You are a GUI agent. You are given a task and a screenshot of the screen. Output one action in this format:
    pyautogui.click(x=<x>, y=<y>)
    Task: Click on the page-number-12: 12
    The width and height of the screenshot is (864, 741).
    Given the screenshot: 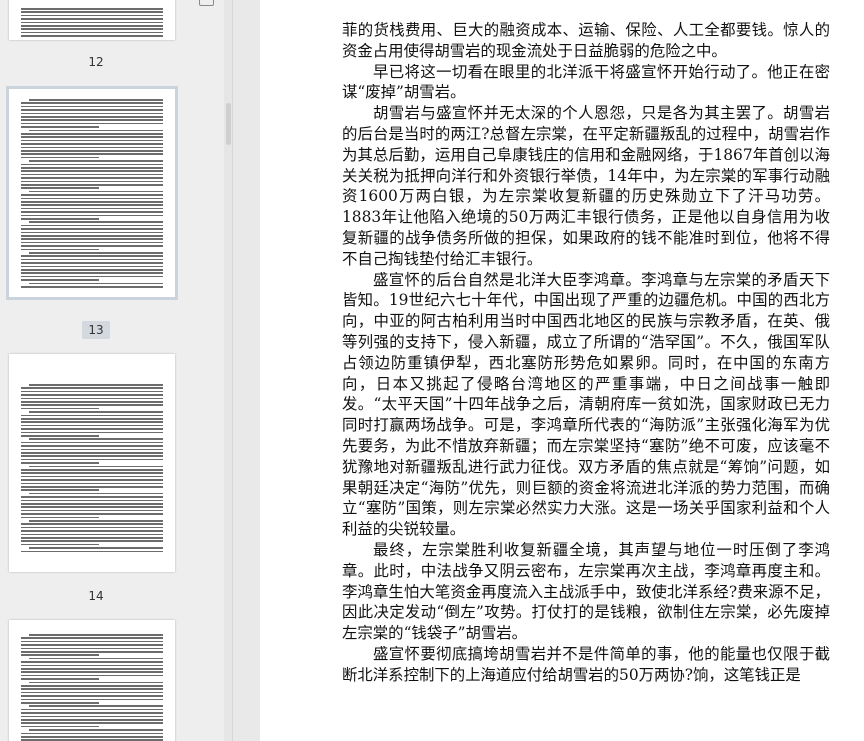 What is the action you would take?
    pyautogui.click(x=96, y=62)
    